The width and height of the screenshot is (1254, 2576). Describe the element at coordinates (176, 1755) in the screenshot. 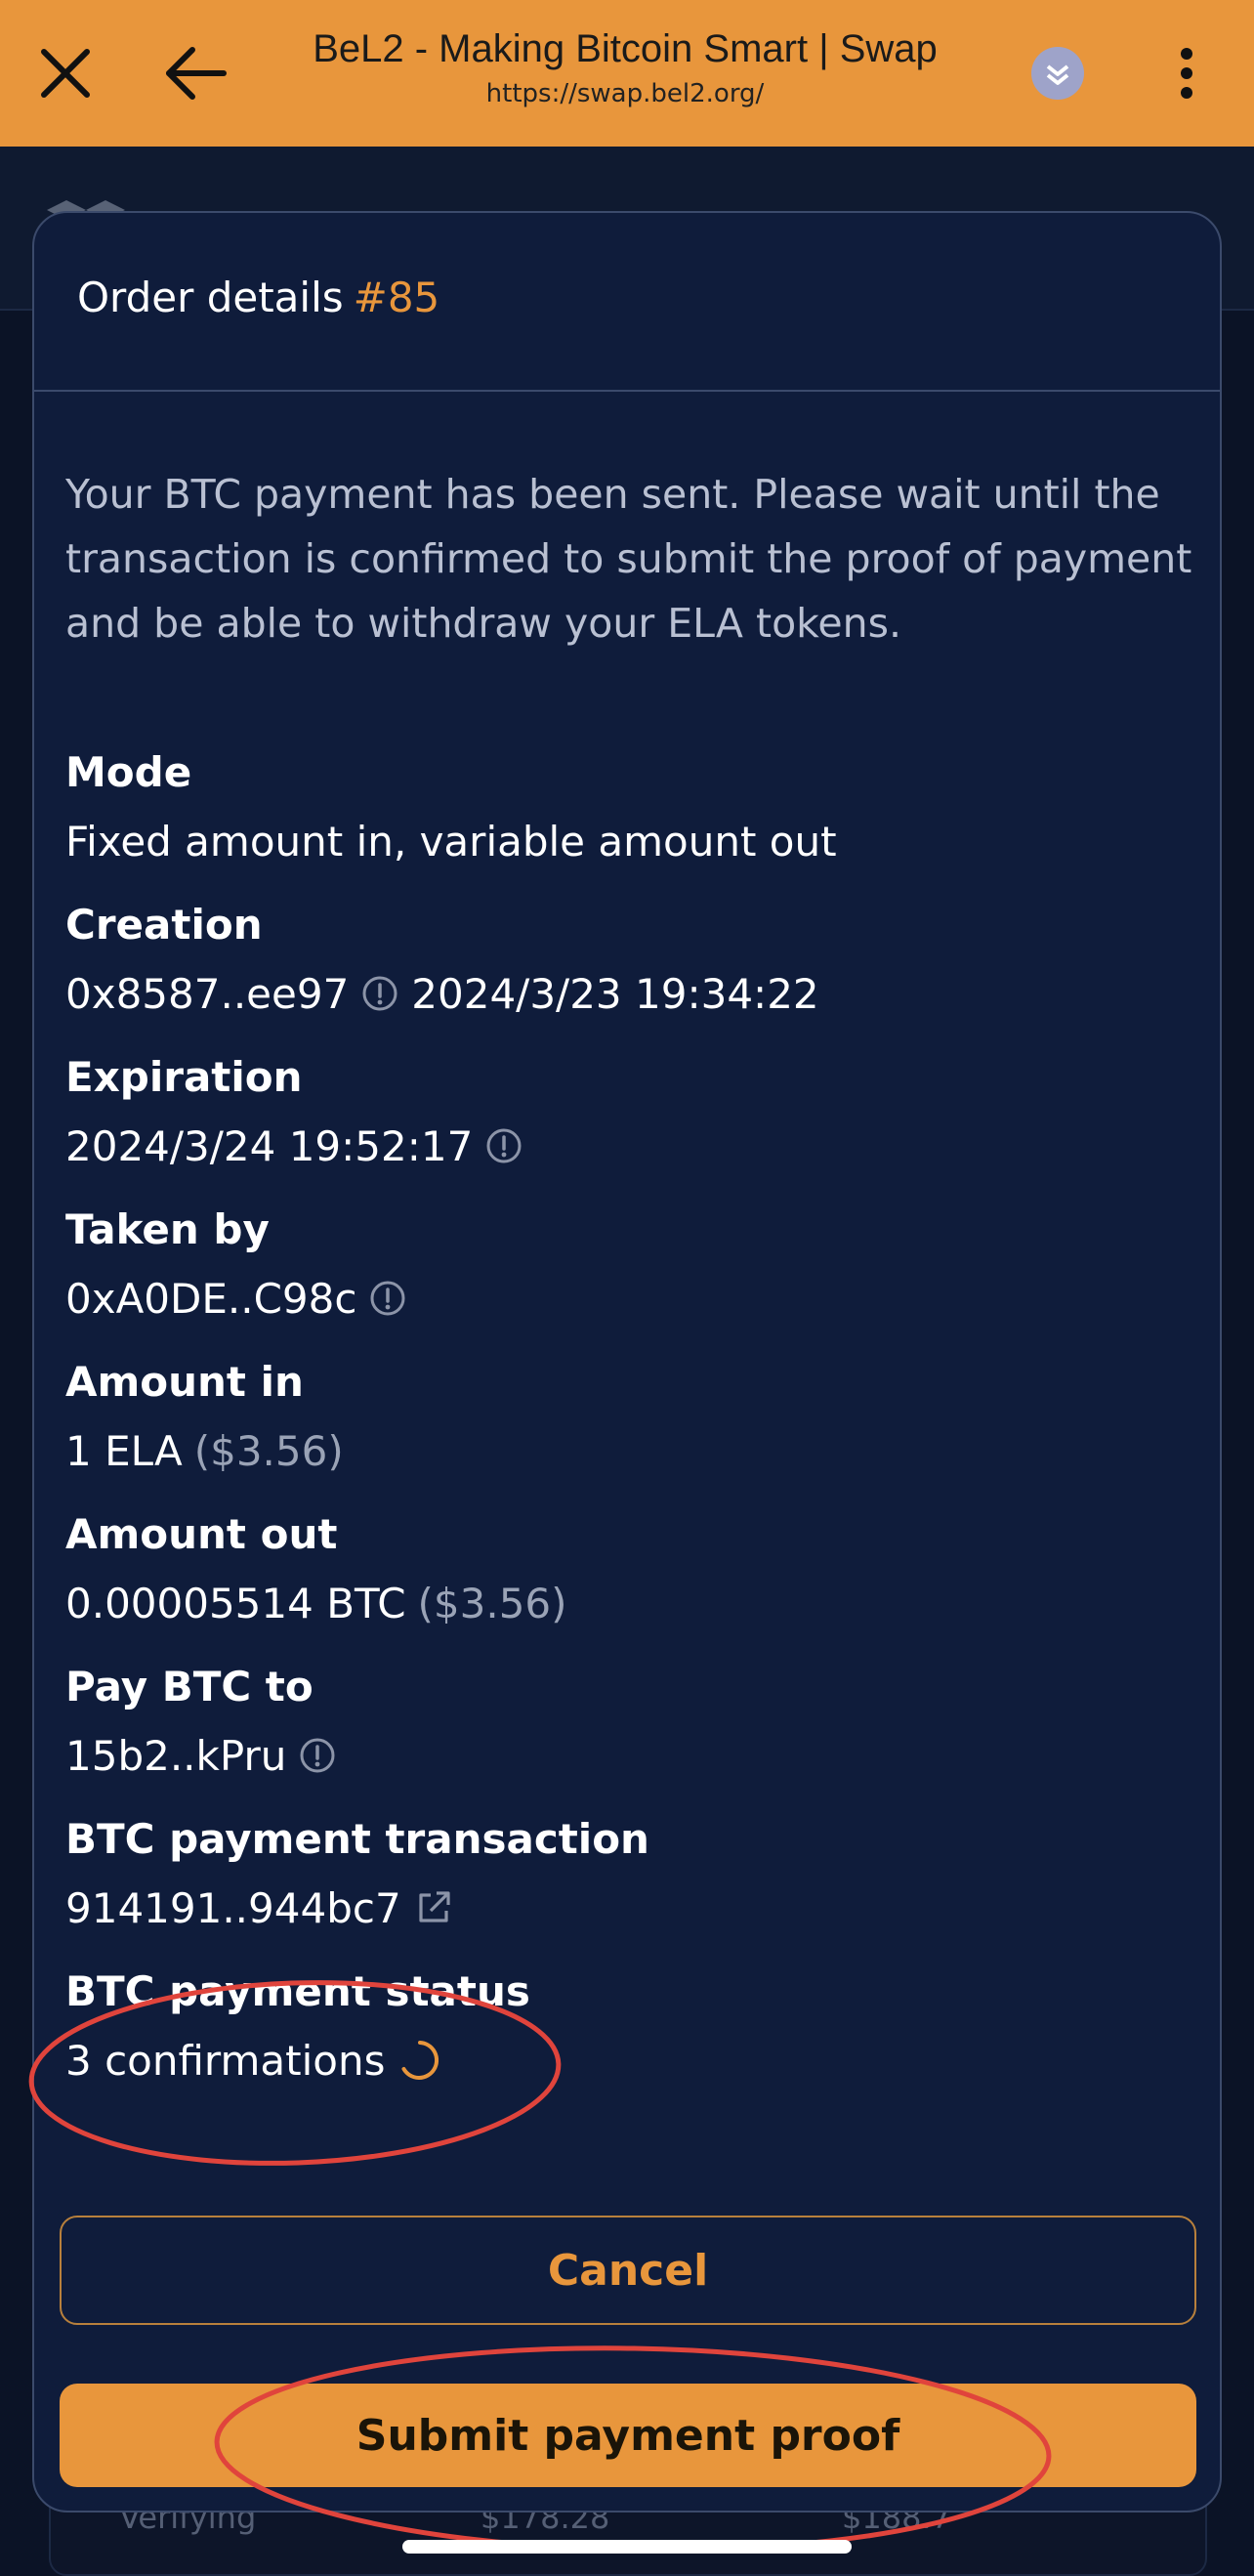

I see `btc-address: 15b2..kPru` at that location.